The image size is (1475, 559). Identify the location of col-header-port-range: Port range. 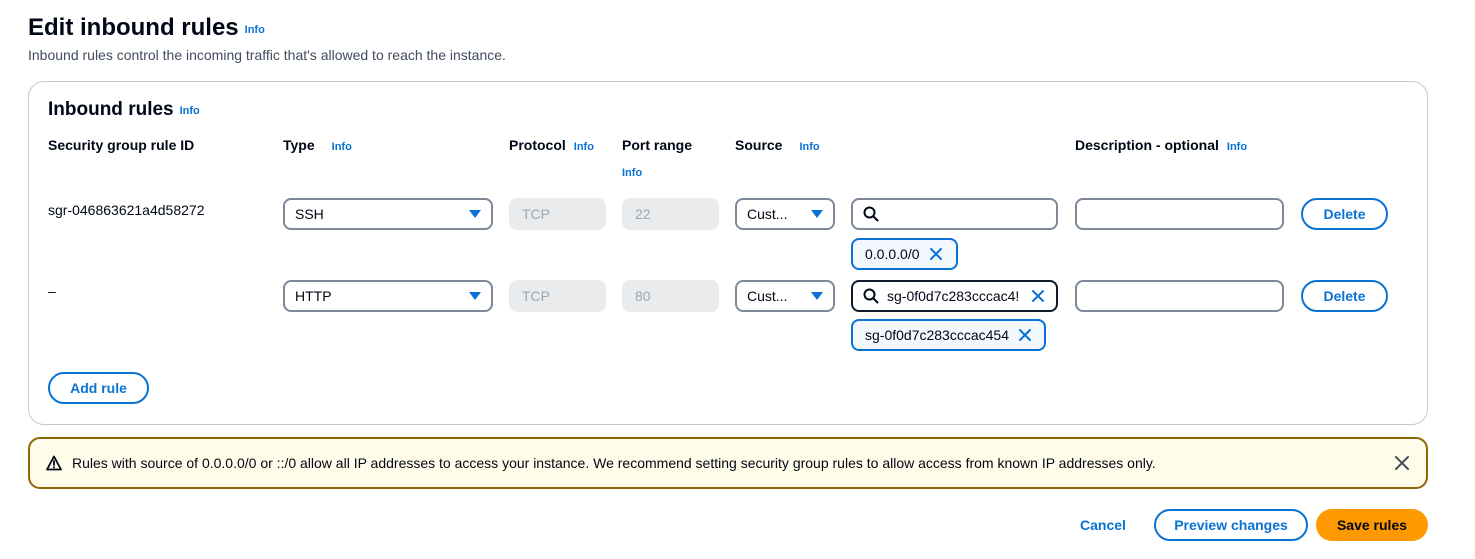
(657, 145).